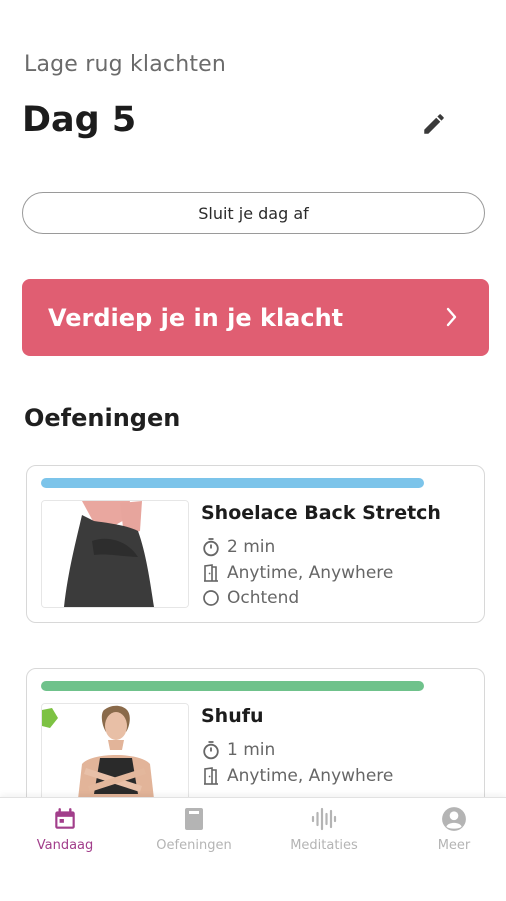 This screenshot has width=506, height=901. I want to click on deepen-complaint-label: Verdiep je in je klacht, so click(196, 317).